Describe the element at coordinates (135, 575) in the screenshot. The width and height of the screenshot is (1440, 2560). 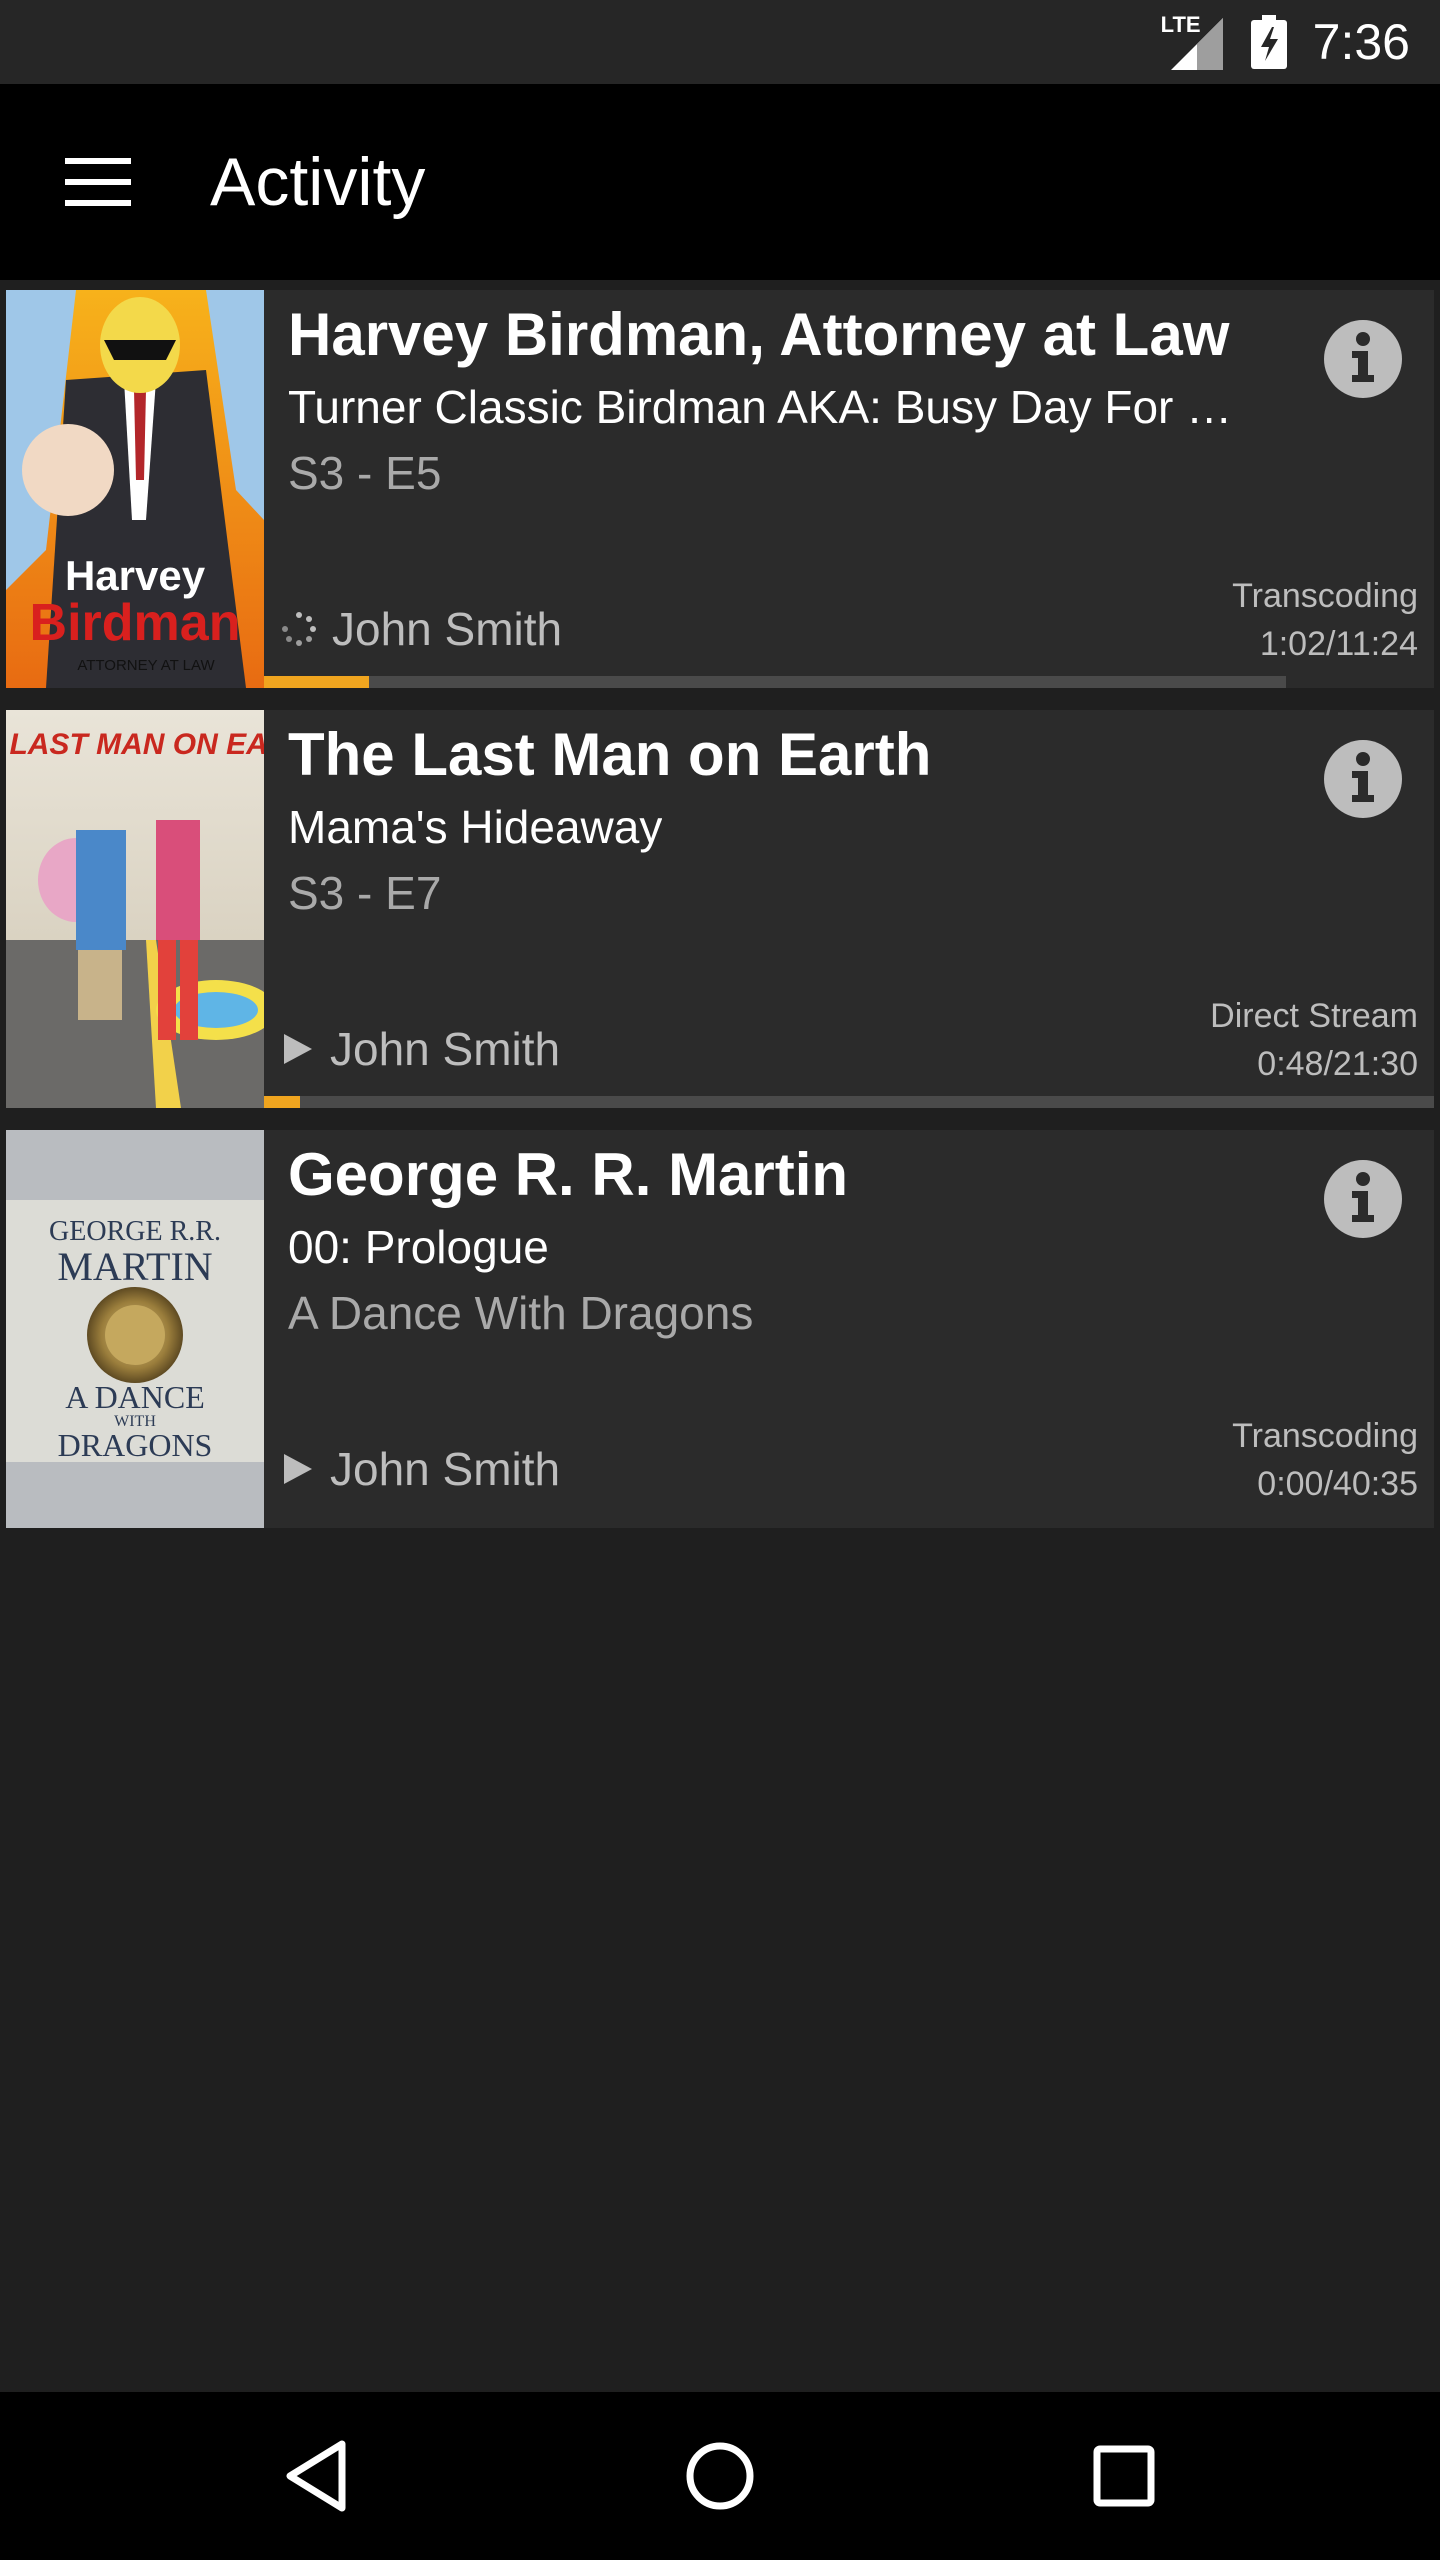
I see `poster-text: Harvey` at that location.